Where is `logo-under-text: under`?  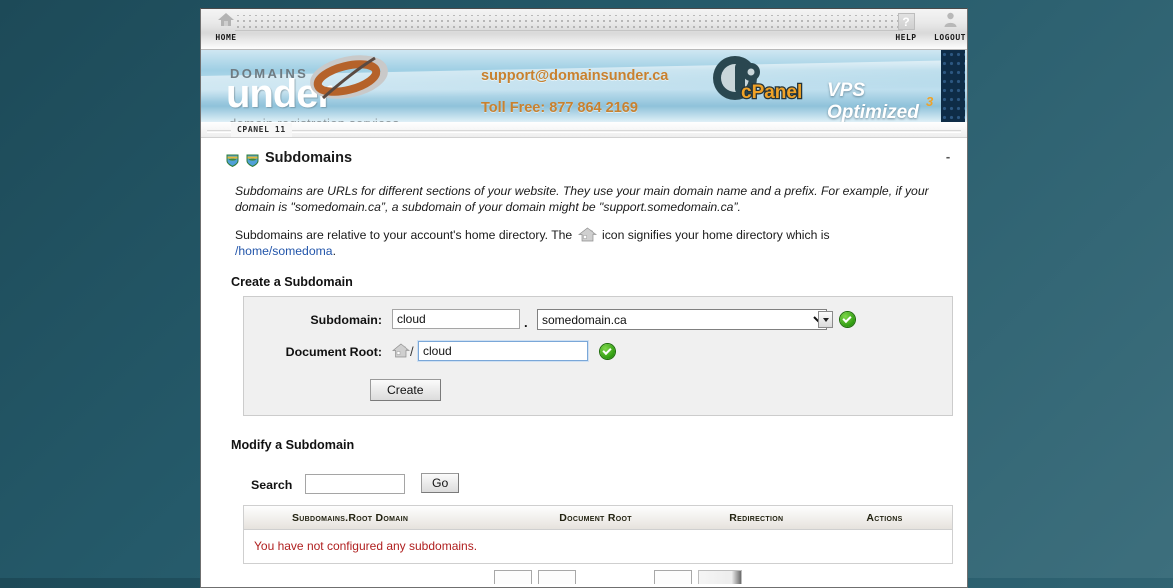
logo-under-text: under is located at coordinates (279, 94).